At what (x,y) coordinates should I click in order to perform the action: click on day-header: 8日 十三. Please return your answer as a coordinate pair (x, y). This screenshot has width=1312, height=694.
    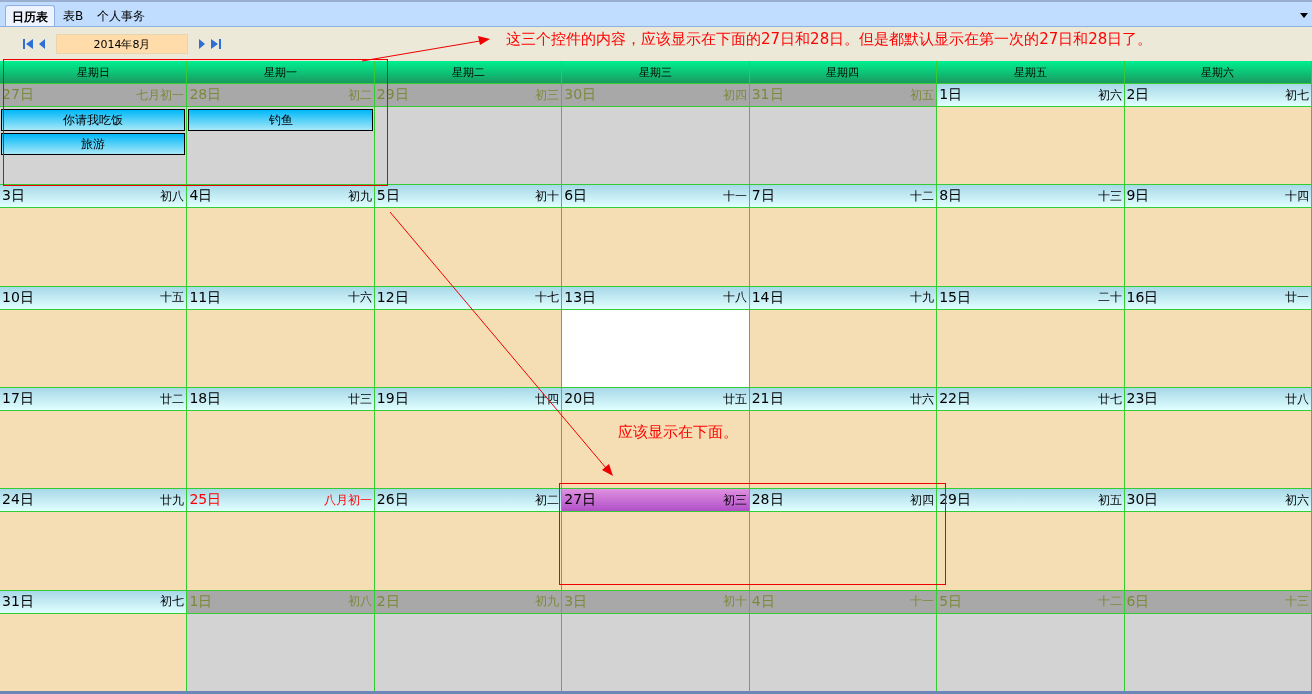
    Looking at the image, I should click on (1030, 197).